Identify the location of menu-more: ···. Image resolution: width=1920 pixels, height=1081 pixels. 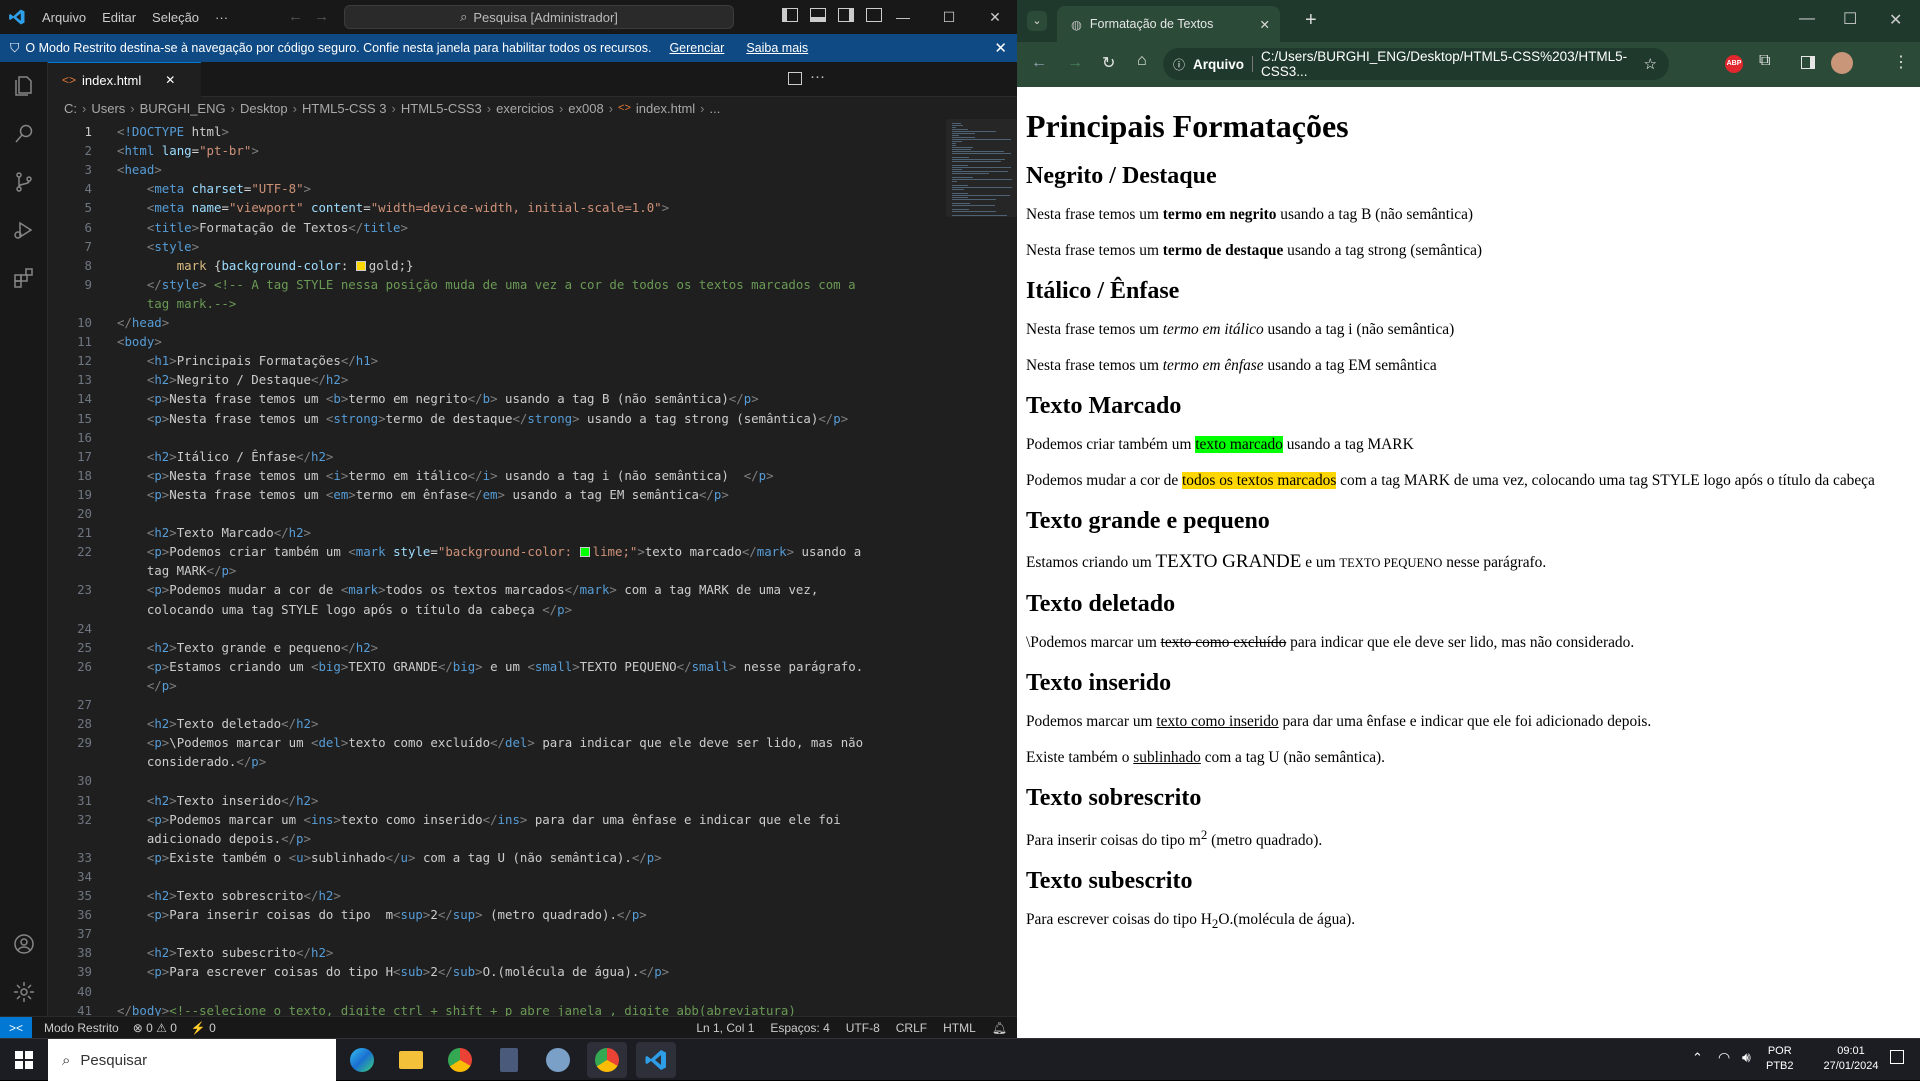
(221, 17).